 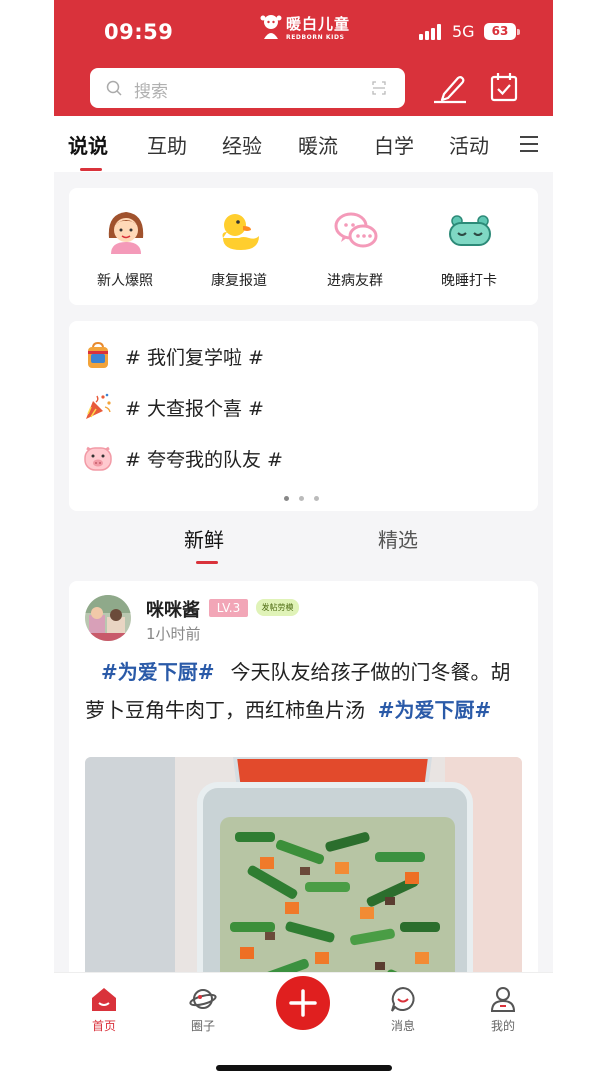 I want to click on planet-icon, so click(x=203, y=999).